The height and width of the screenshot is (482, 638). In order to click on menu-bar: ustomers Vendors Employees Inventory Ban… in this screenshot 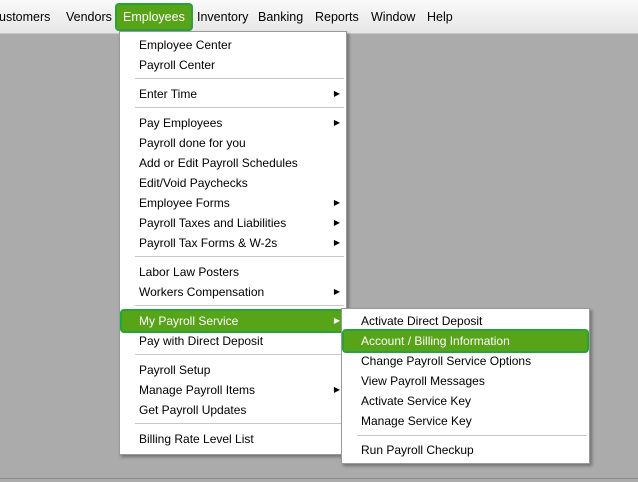, I will do `click(319, 17)`.